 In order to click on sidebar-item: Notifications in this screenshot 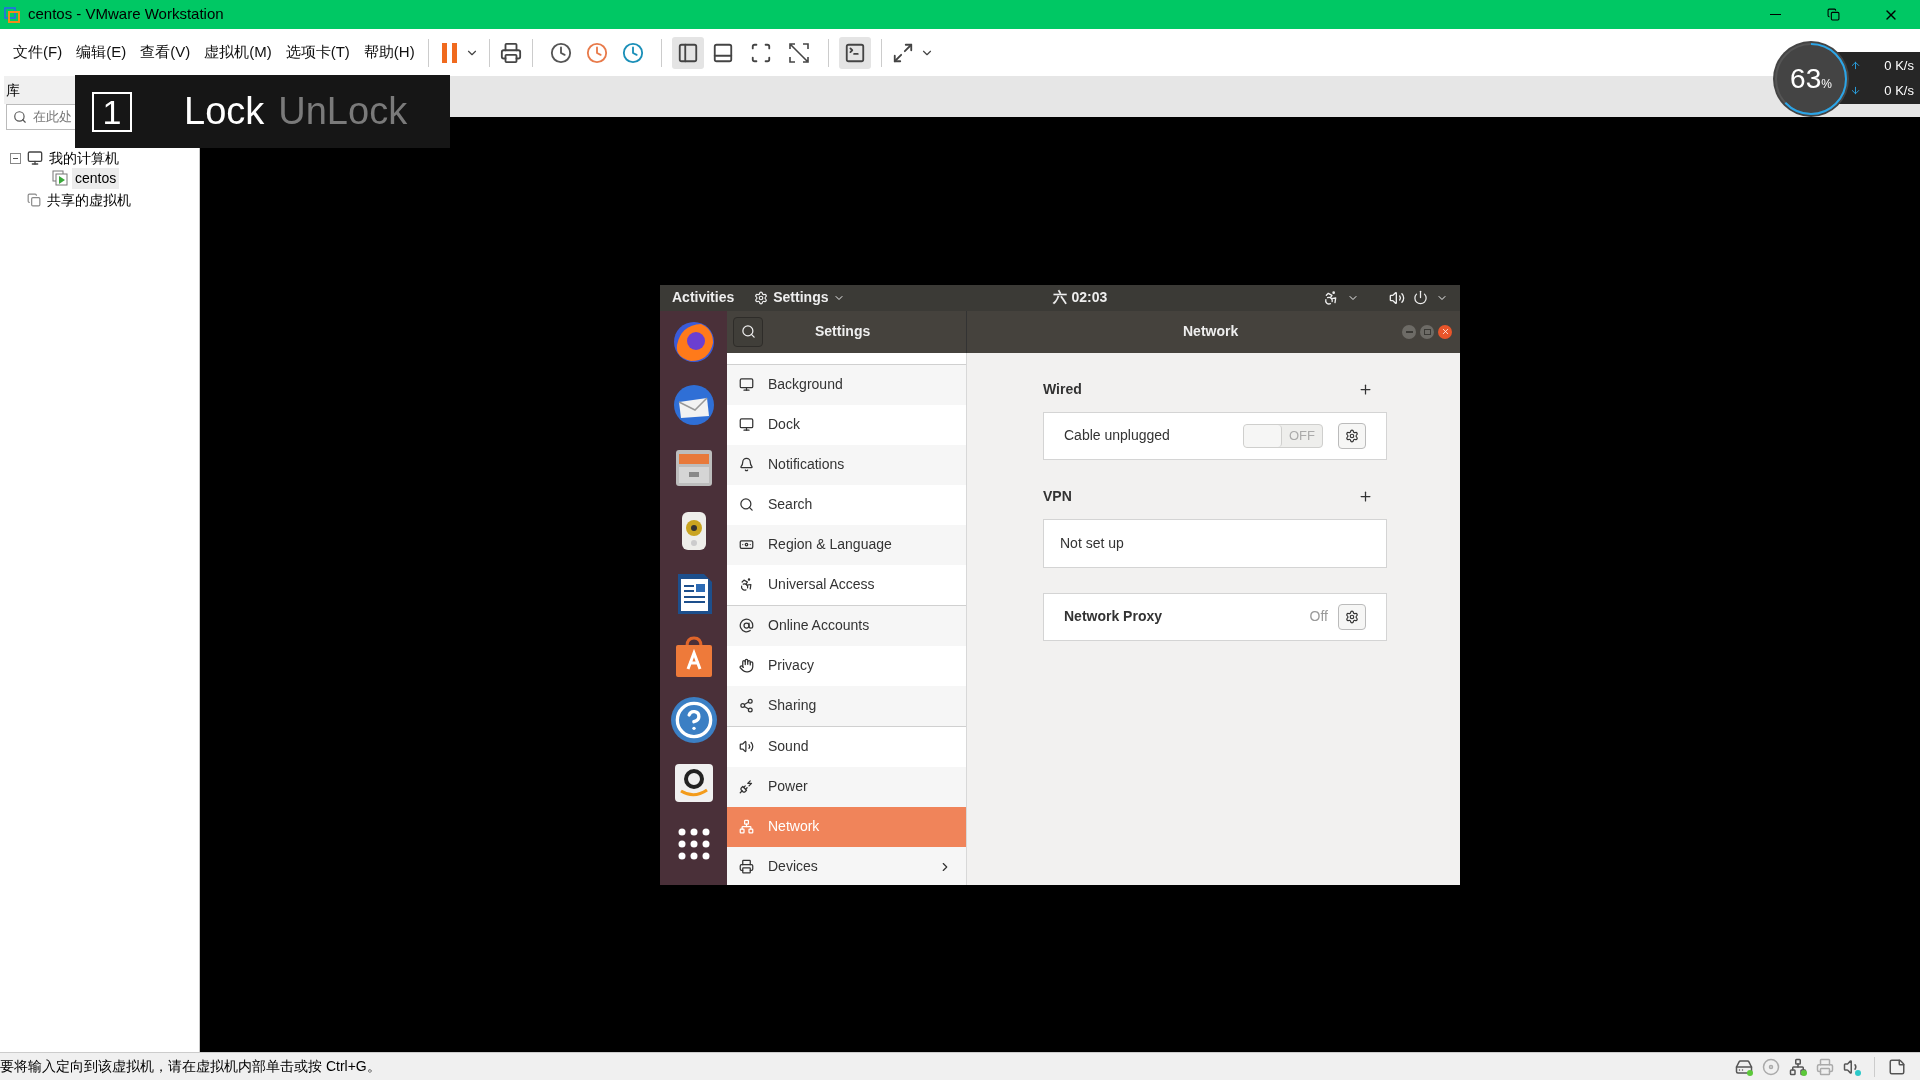, I will do `click(846, 464)`.